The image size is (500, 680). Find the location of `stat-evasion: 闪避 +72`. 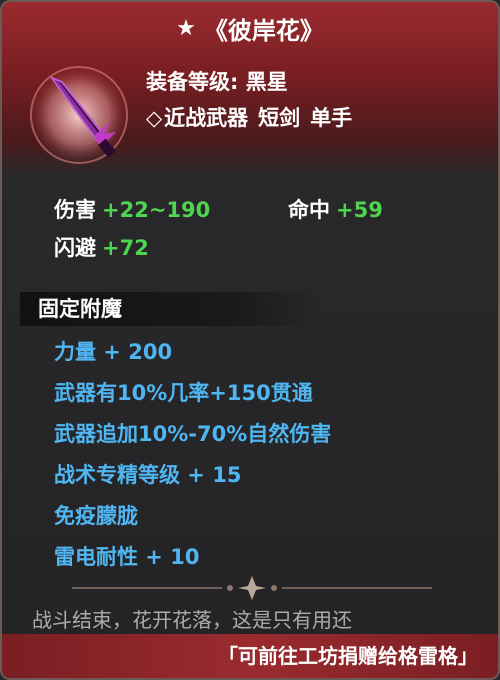

stat-evasion: 闪避 +72 is located at coordinates (101, 247).